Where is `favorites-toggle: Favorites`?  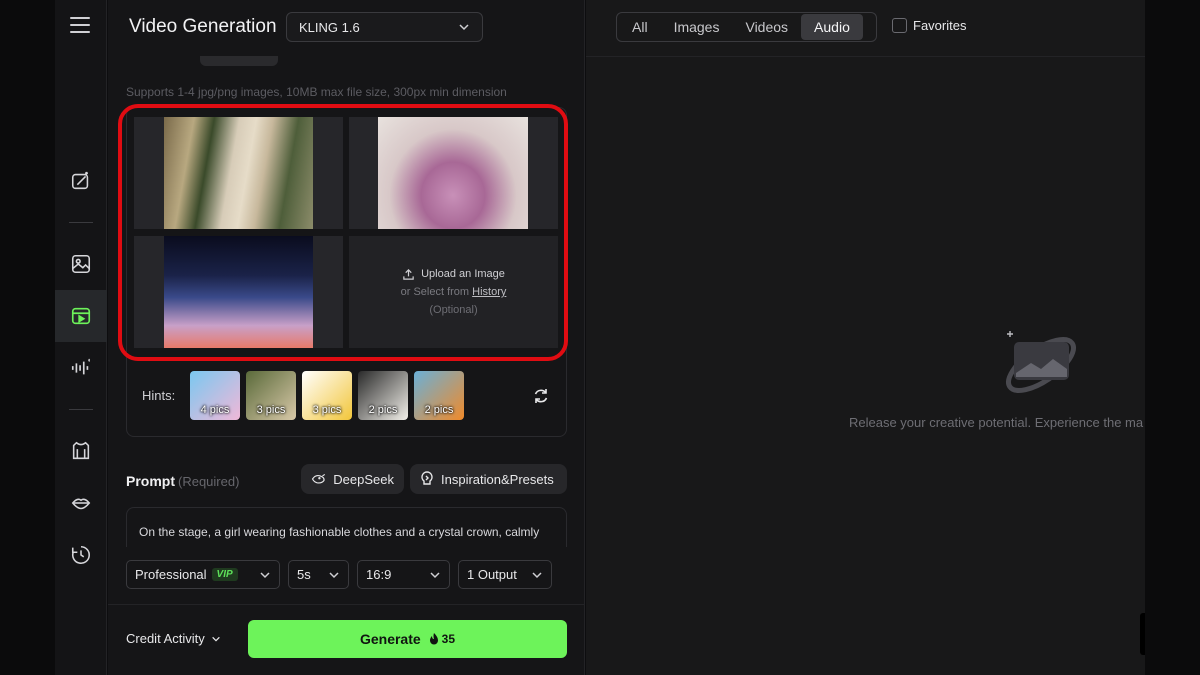
favorites-toggle: Favorites is located at coordinates (929, 25).